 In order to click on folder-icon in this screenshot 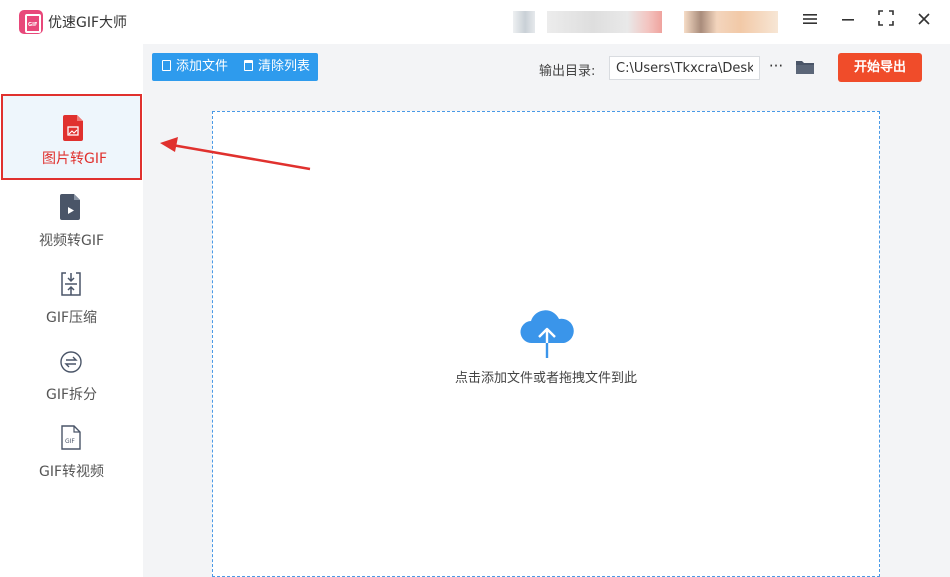, I will do `click(805, 67)`.